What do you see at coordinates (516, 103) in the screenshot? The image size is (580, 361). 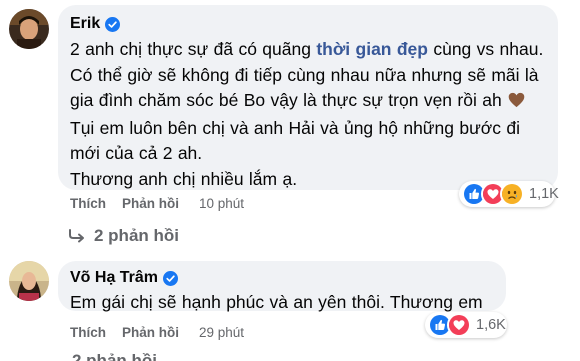 I see `brown-heart-icon` at bounding box center [516, 103].